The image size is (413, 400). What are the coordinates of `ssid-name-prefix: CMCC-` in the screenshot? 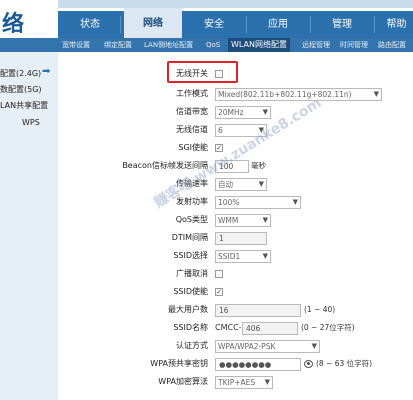 It's located at (228, 327).